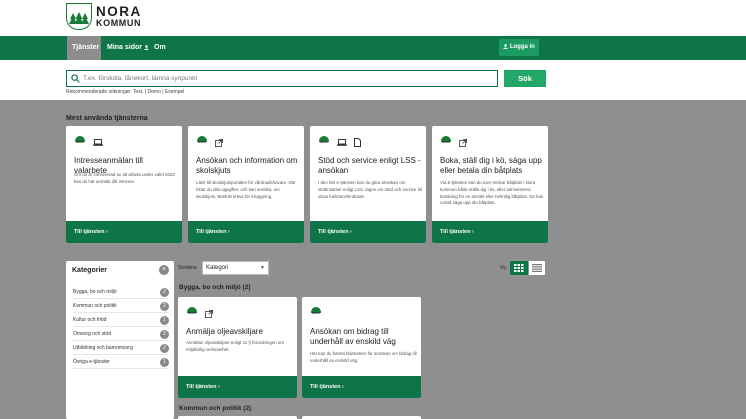 This screenshot has height=419, width=746. I want to click on chevron-down-icon: ▼, so click(262, 268).